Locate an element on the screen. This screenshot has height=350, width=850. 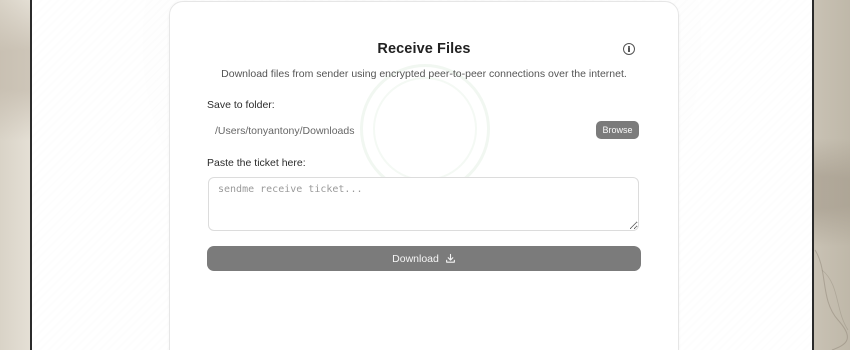
desktop-texture is located at coordinates (831, 299).